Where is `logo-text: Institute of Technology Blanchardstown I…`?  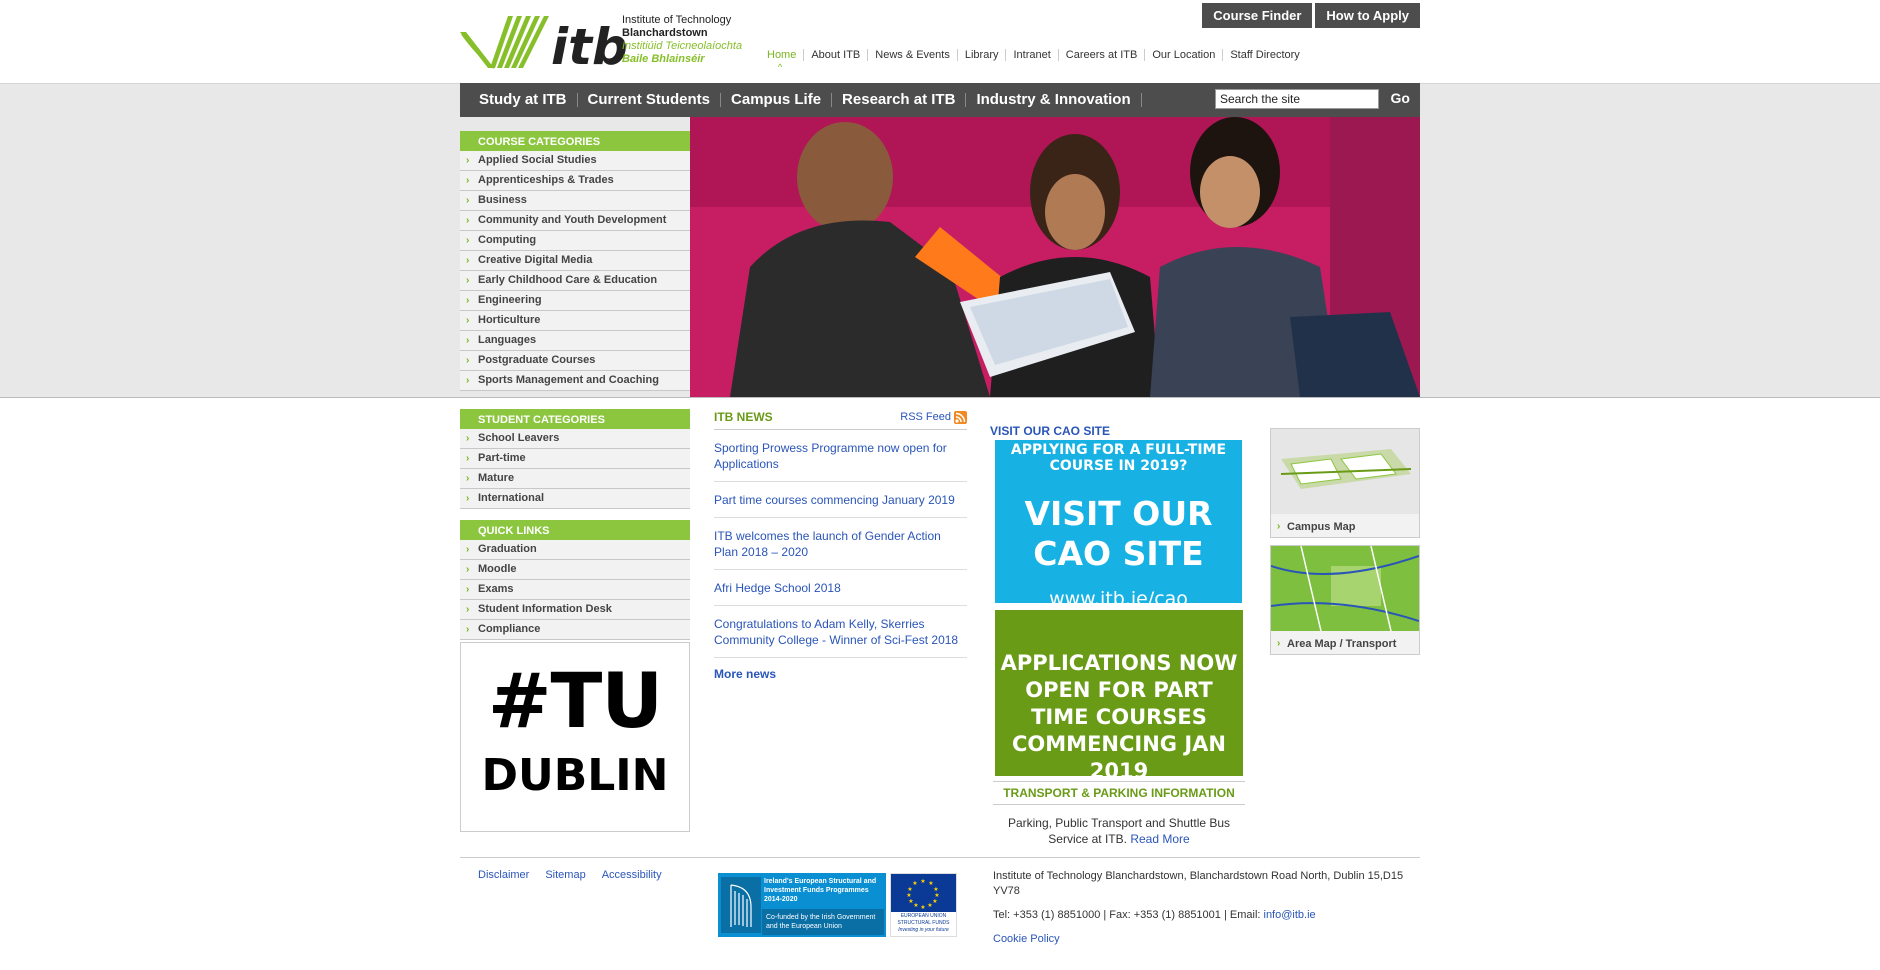
logo-text: Institute of Technology Blanchardstown I… is located at coordinates (682, 40).